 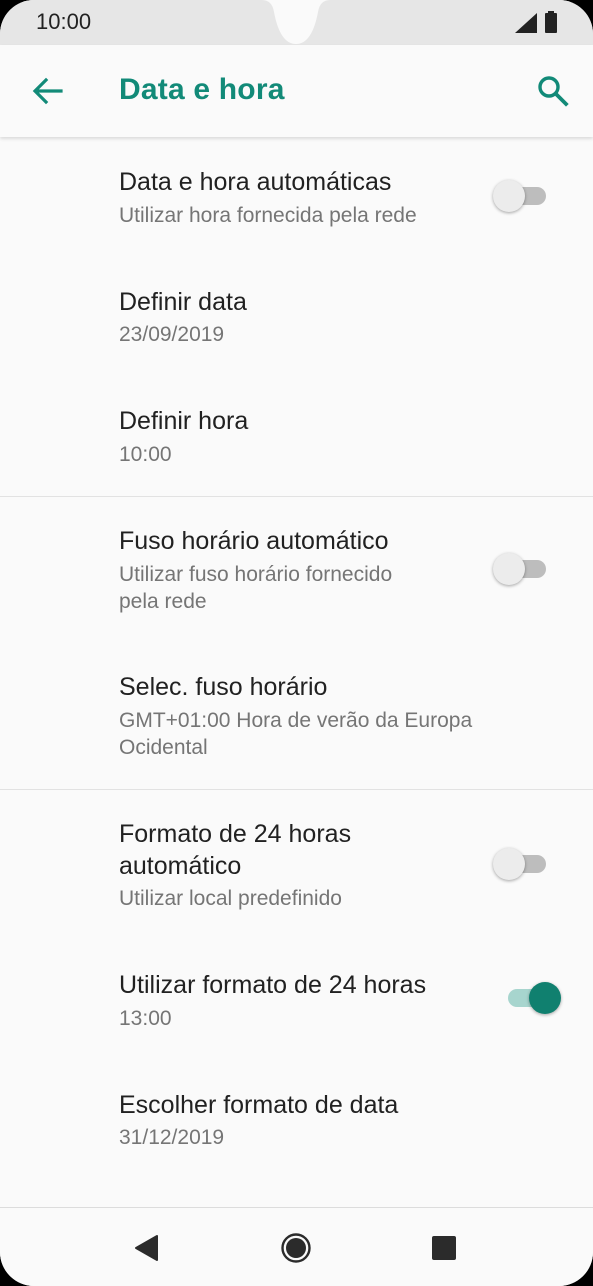 I want to click on status-time: 10:00, so click(x=64, y=21).